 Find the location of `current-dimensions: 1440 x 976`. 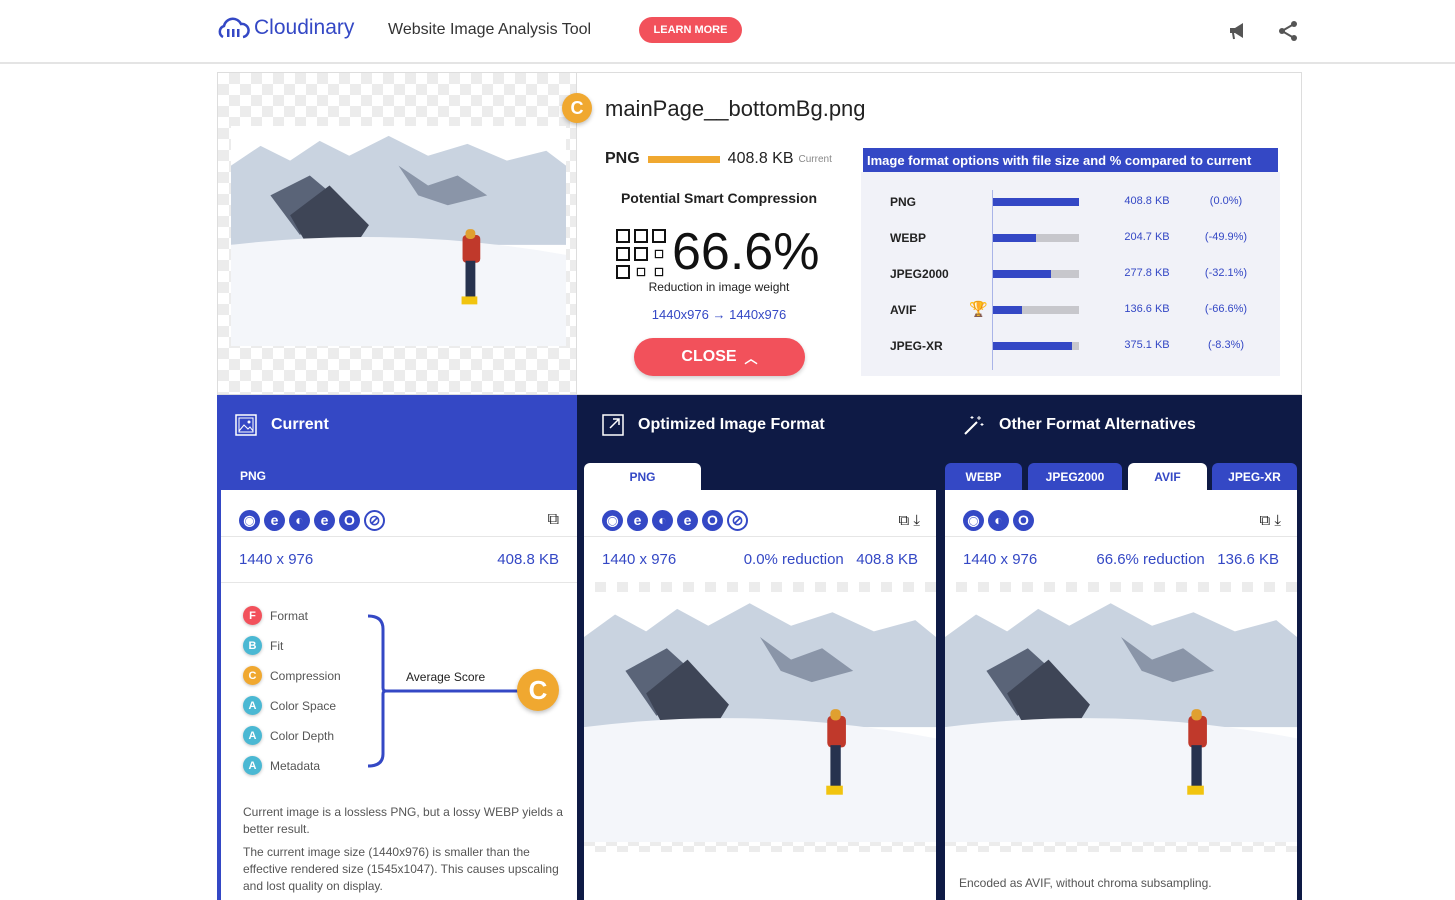

current-dimensions: 1440 x 976 is located at coordinates (276, 559).